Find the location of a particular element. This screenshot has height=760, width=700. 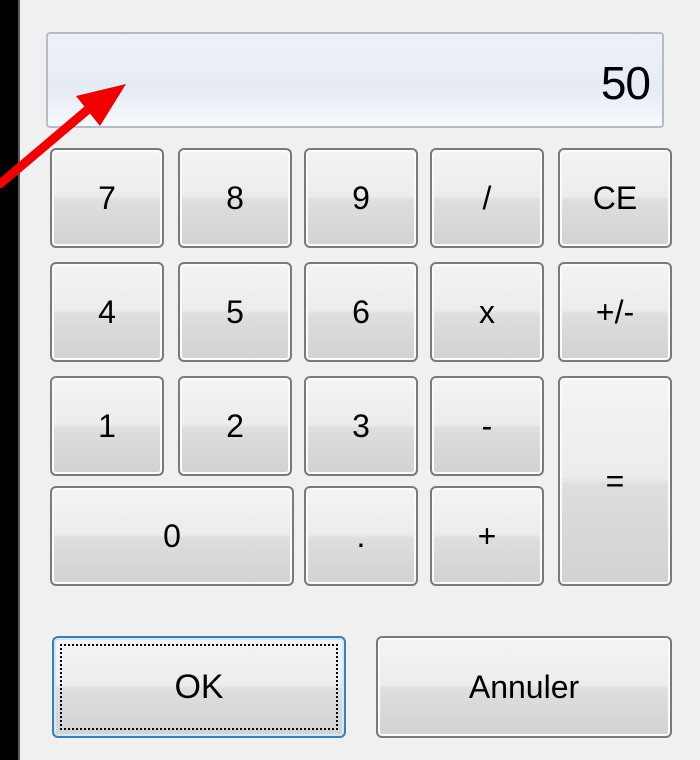

annotation-arrow-icon is located at coordinates (63, 136).